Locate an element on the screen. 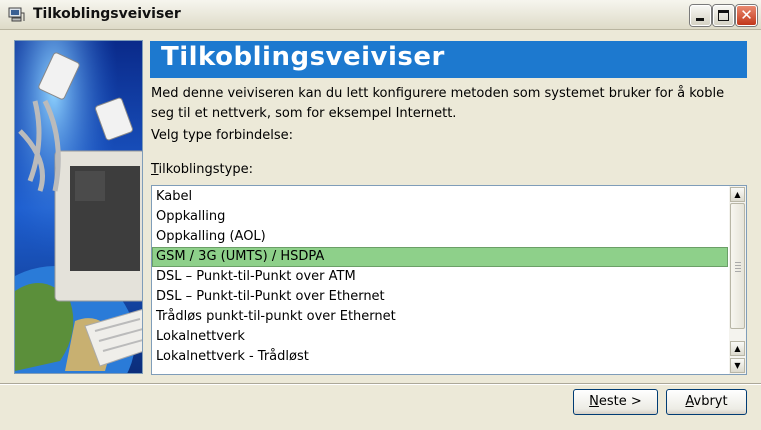 The height and width of the screenshot is (430, 761). scroll-up-button: ▲ is located at coordinates (737, 194).